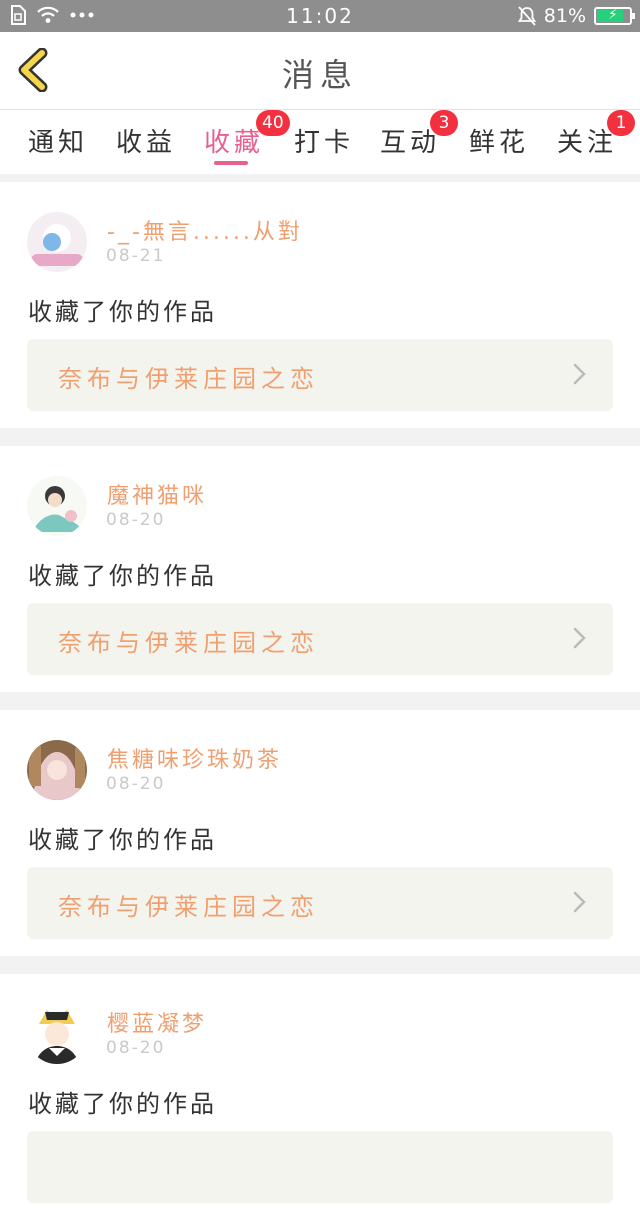  Describe the element at coordinates (273, 123) in the screenshot. I see `favorites-count-badge: 40` at that location.